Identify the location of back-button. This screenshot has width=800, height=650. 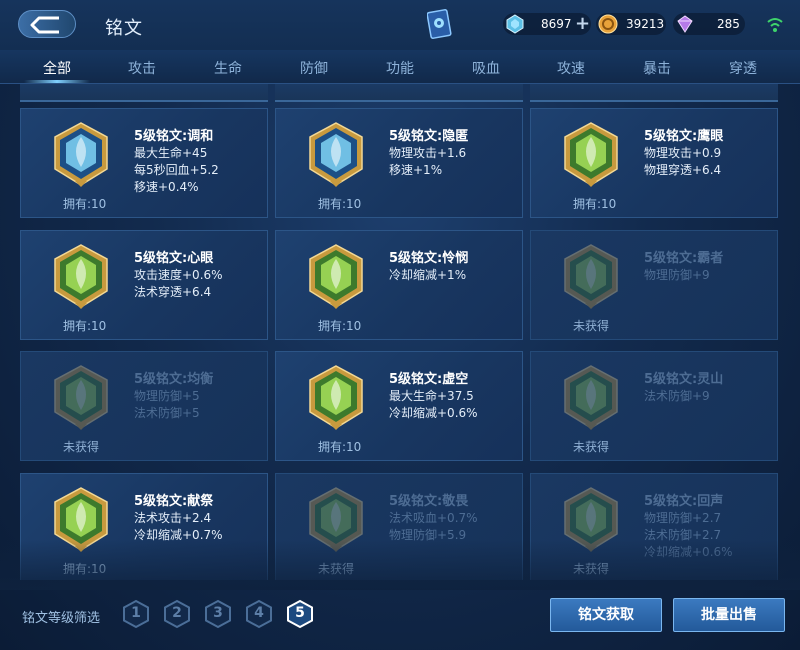
(47, 24).